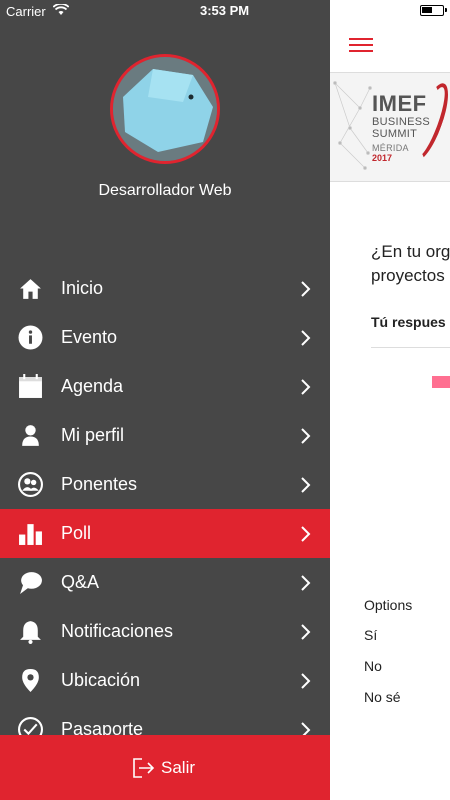 This screenshot has height=800, width=450. What do you see at coordinates (101, 680) in the screenshot?
I see `menu-label: Ubicación` at bounding box center [101, 680].